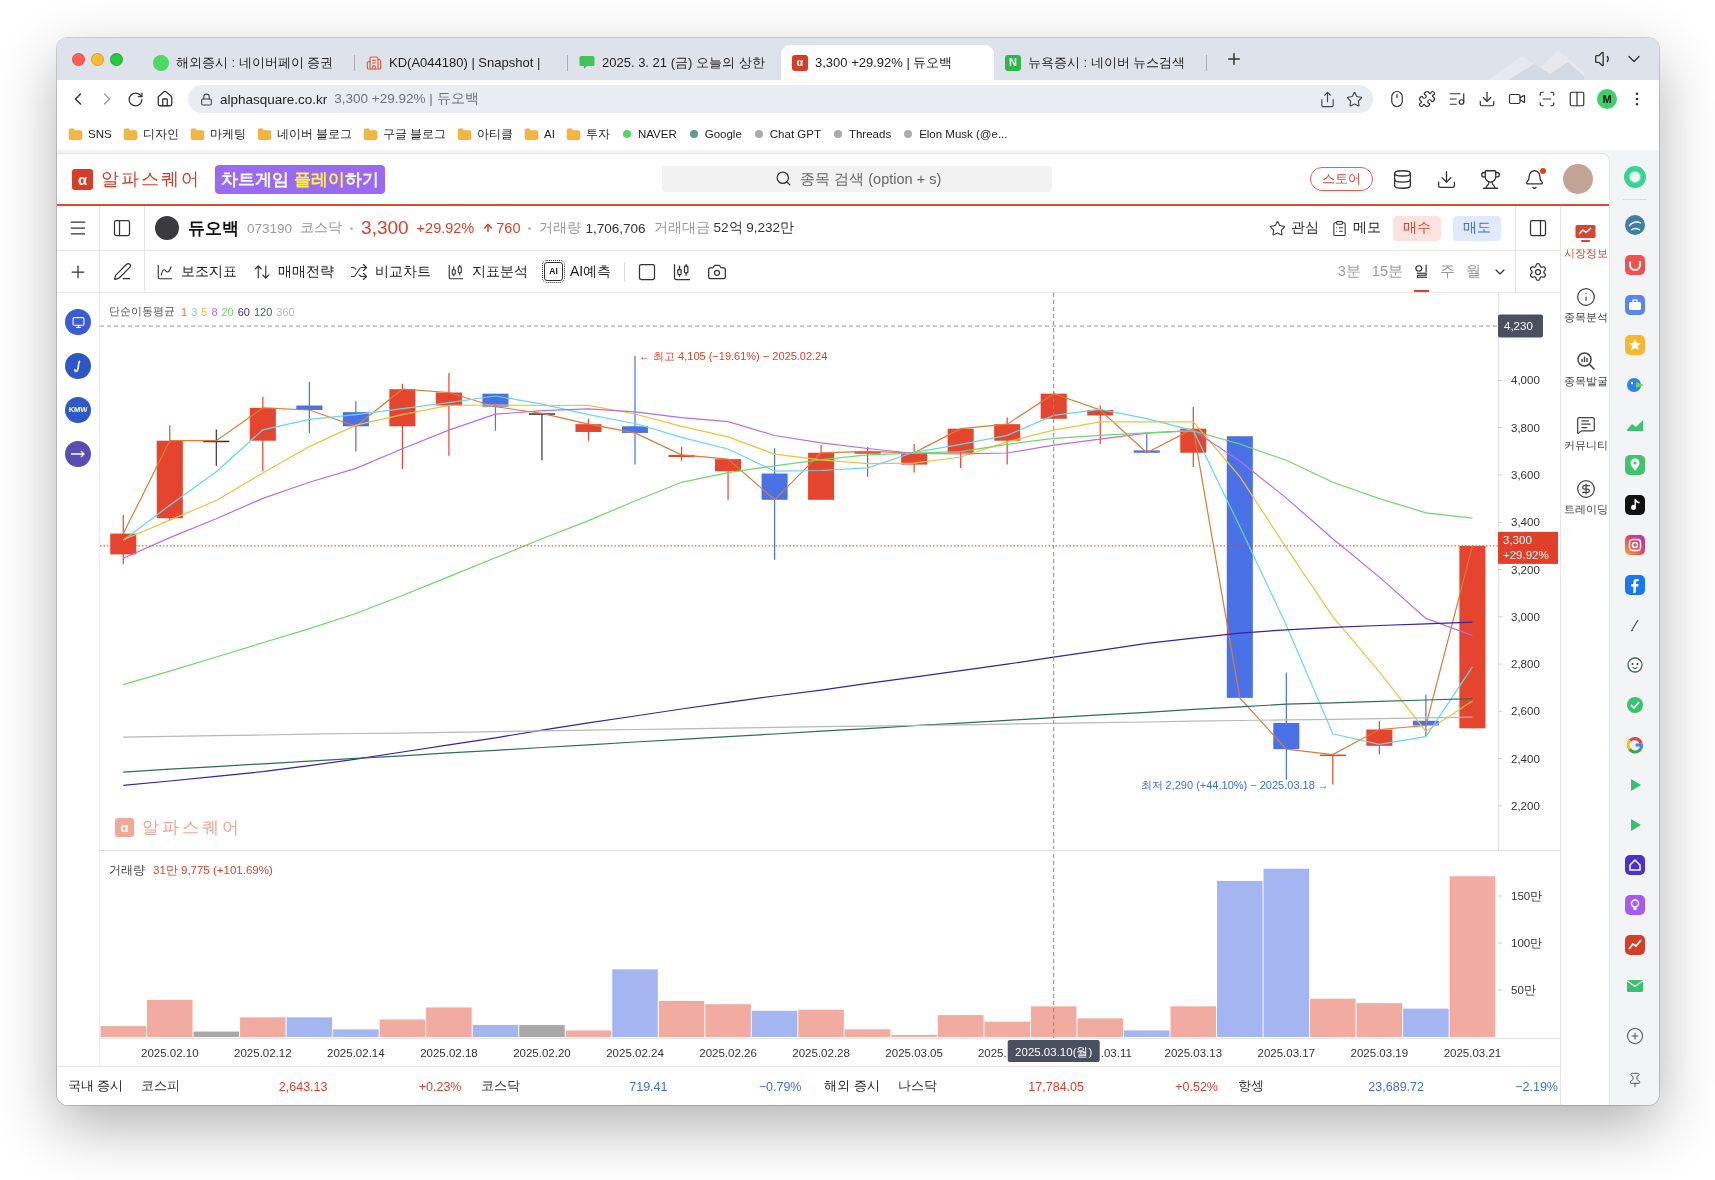 The width and height of the screenshot is (1715, 1180). What do you see at coordinates (485, 134) in the screenshot?
I see `bookmark-folder: 아티클` at bounding box center [485, 134].